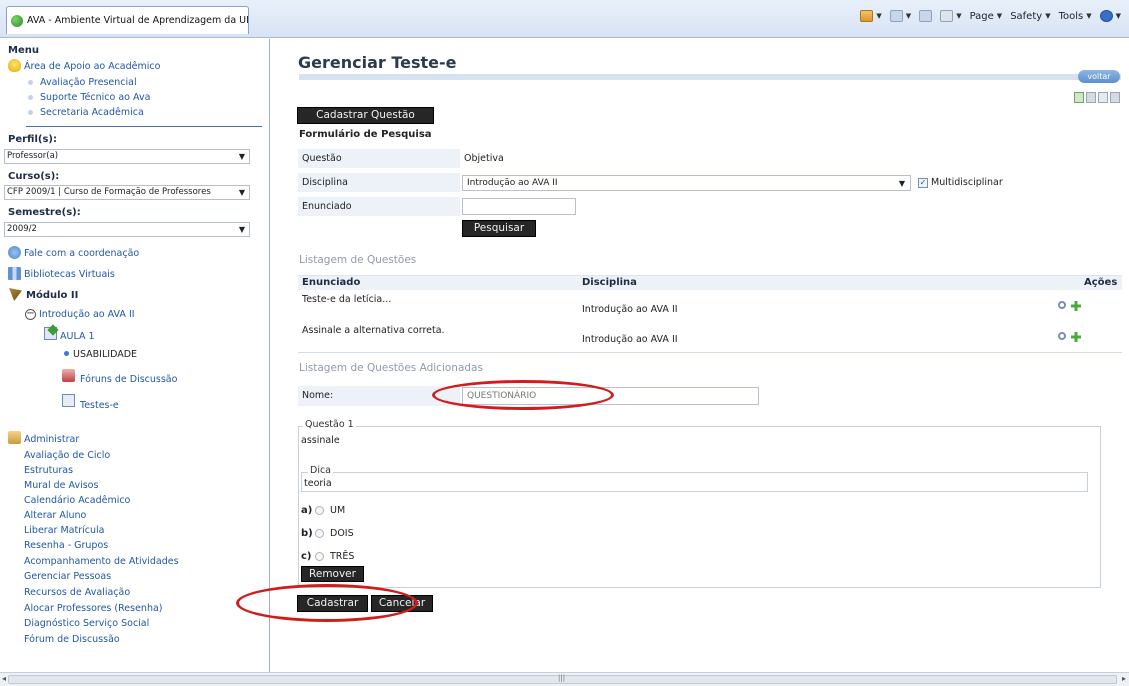  What do you see at coordinates (1091, 97) in the screenshot?
I see `edit-icon` at bounding box center [1091, 97].